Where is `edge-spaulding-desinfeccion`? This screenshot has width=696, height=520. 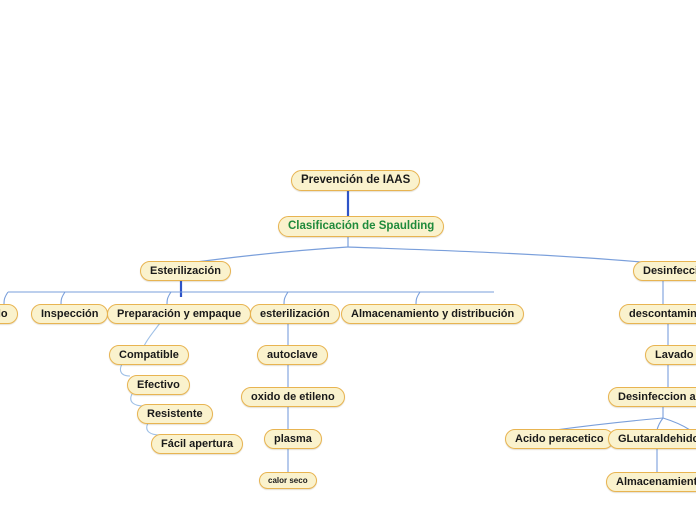
edge-spaulding-desinfeccion is located at coordinates (505, 255).